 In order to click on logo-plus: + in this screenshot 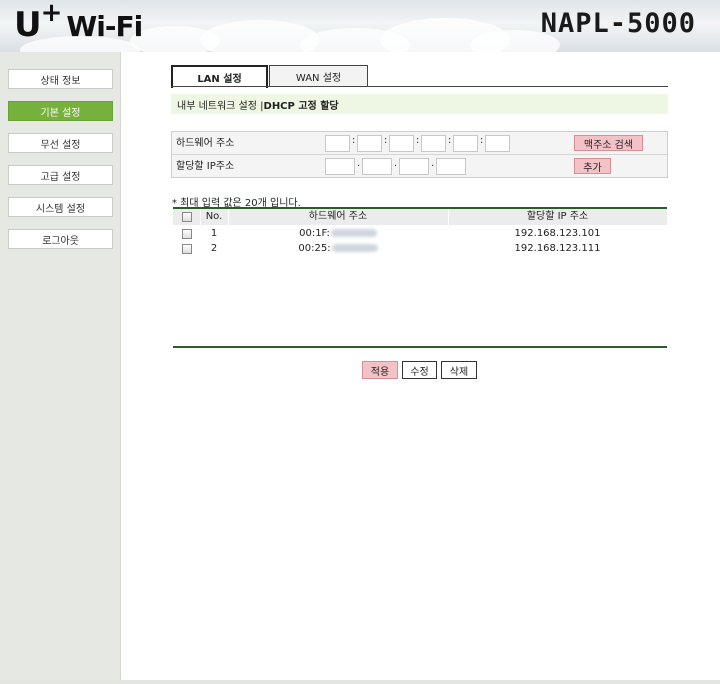, I will do `click(51, 14)`.